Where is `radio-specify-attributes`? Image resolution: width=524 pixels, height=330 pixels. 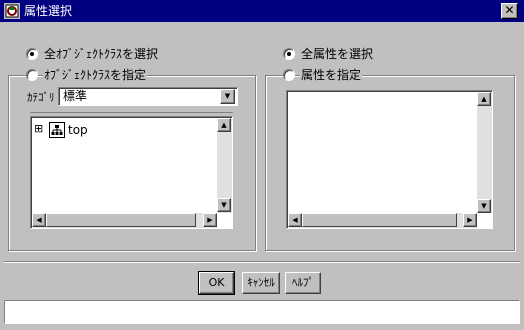 radio-specify-attributes is located at coordinates (289, 75).